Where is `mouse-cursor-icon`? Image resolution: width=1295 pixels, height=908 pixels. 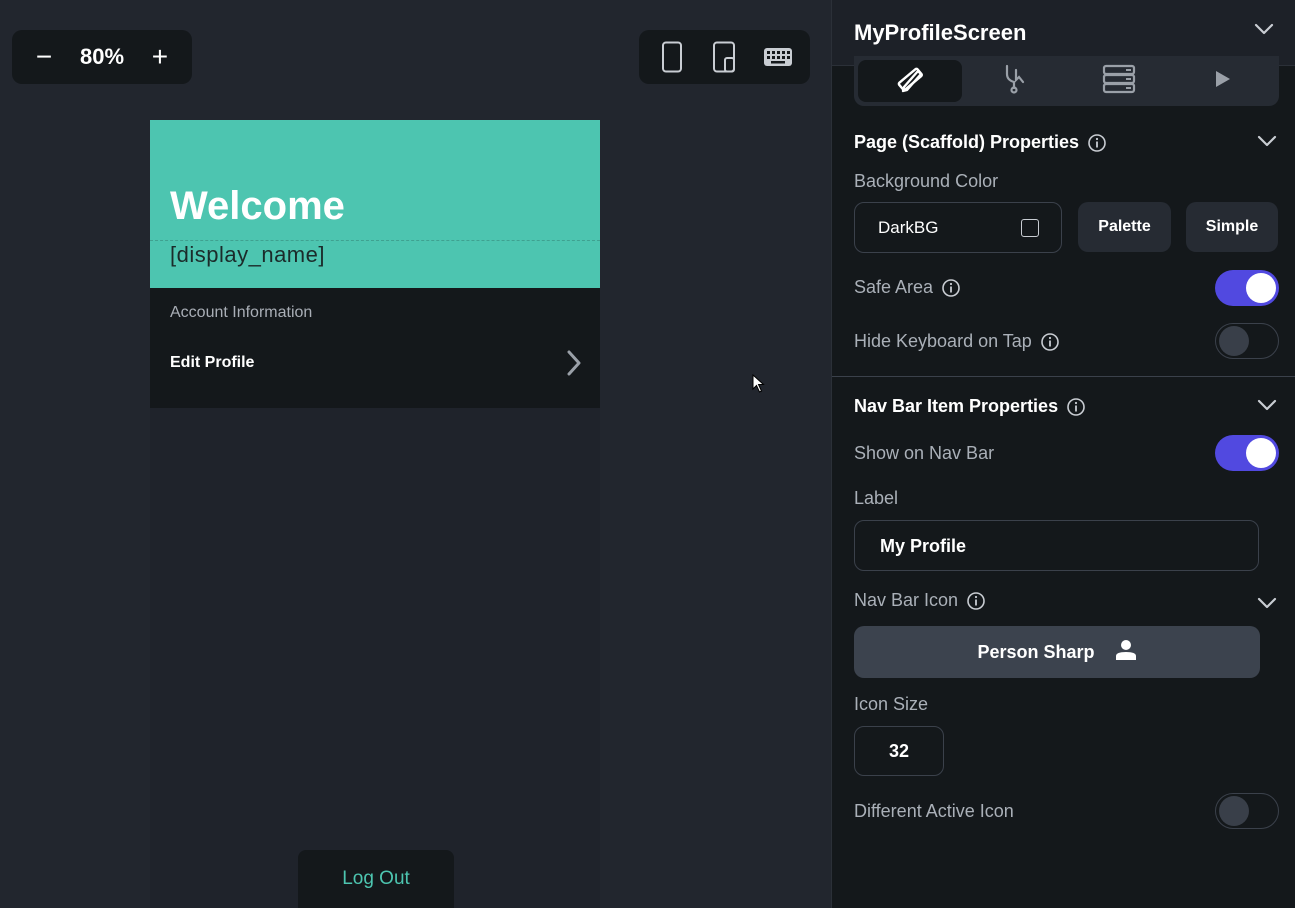 mouse-cursor-icon is located at coordinates (759, 386).